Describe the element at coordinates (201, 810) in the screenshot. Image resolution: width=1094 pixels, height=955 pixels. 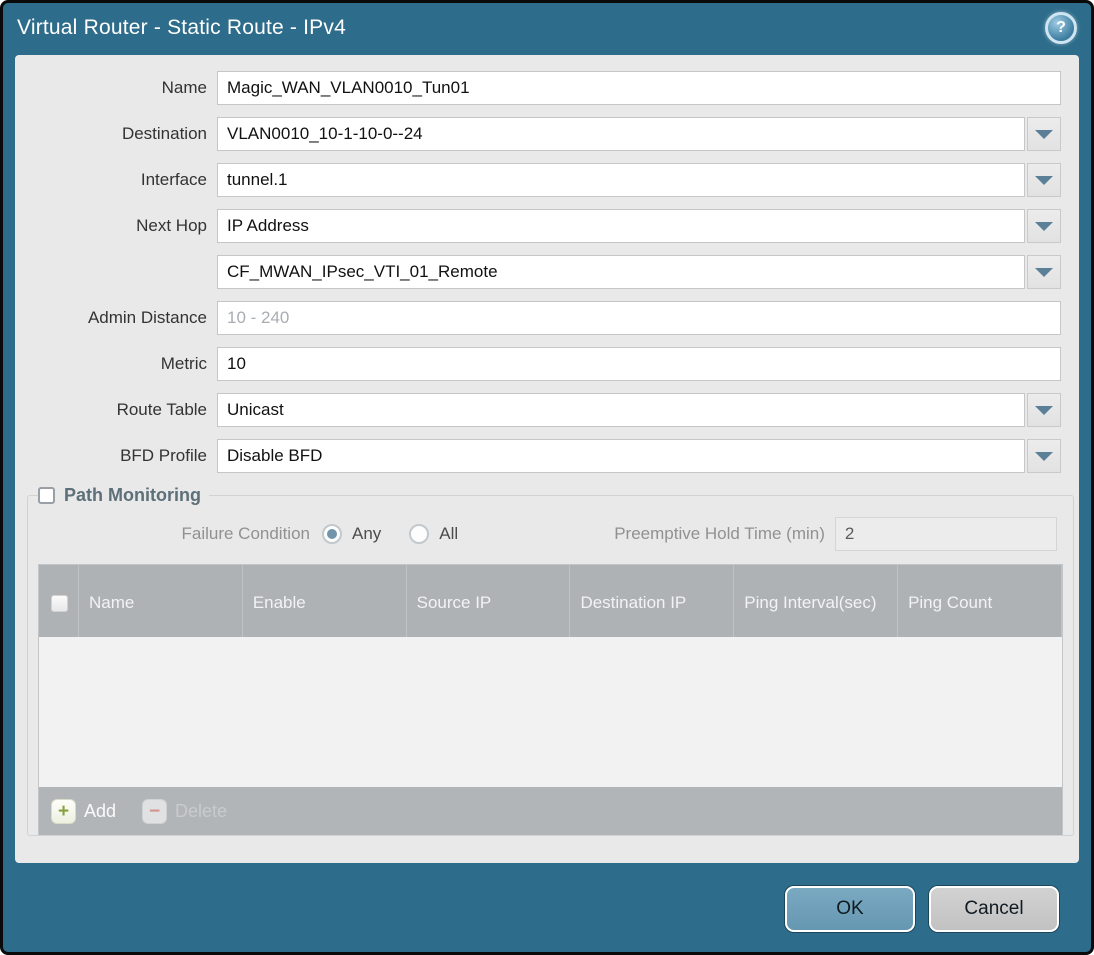
I see `delete-button-label: Delete` at that location.